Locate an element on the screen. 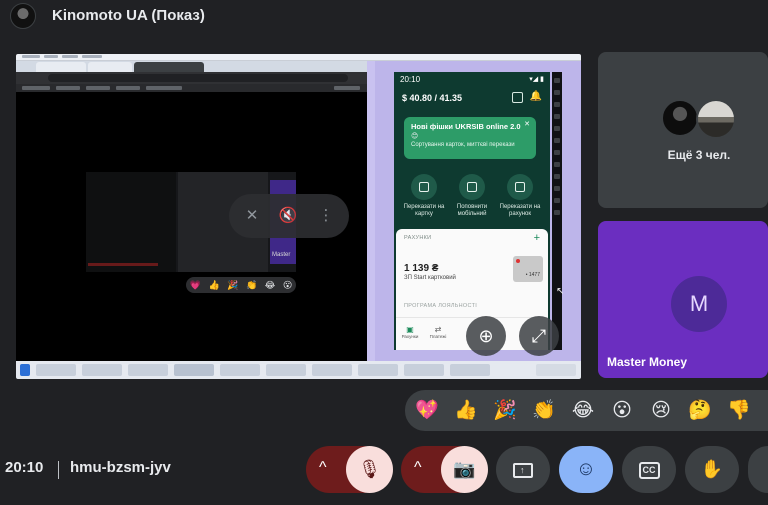  action-label: Поповнити мобільний is located at coordinates (472, 210).